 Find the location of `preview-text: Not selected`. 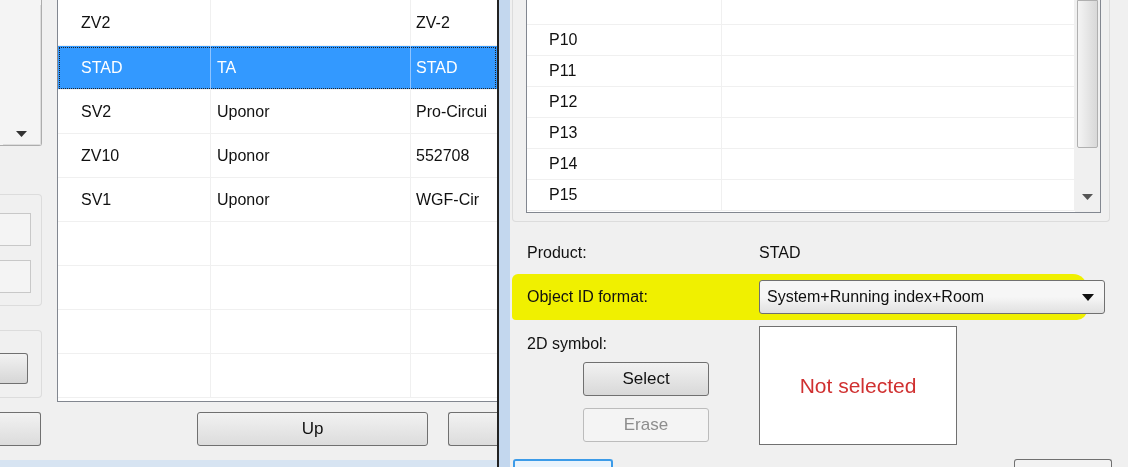

preview-text: Not selected is located at coordinates (858, 385).